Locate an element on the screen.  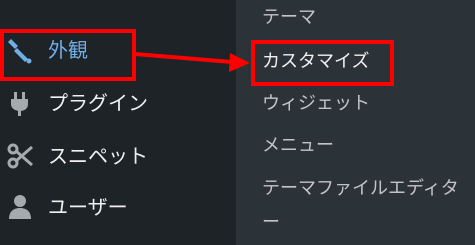
scissors-icon is located at coordinates (20, 156).